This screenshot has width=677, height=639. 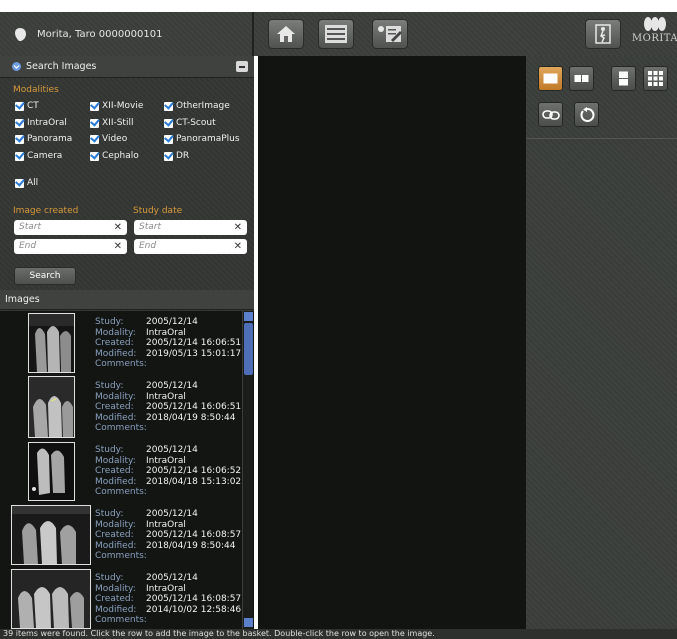 I want to click on study-date-label: Study date, so click(x=158, y=211).